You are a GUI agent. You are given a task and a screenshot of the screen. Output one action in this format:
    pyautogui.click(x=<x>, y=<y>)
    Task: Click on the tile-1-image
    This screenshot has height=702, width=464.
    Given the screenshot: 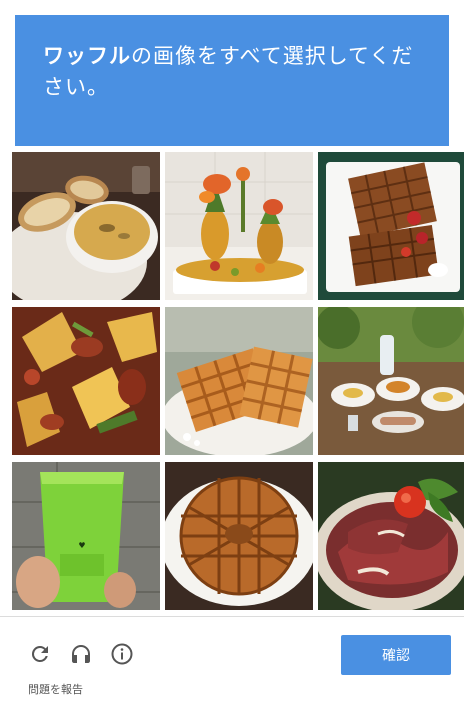 What is the action you would take?
    pyautogui.click(x=86, y=226)
    